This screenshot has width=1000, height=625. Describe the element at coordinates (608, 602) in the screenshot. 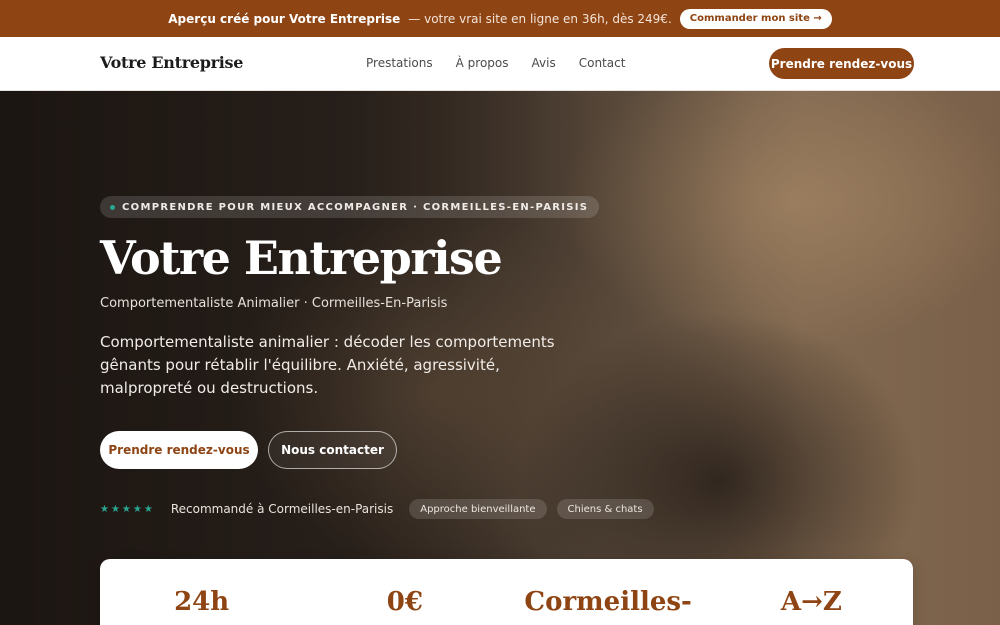

I see `stat-cormeilles: Cormeilles-` at that location.